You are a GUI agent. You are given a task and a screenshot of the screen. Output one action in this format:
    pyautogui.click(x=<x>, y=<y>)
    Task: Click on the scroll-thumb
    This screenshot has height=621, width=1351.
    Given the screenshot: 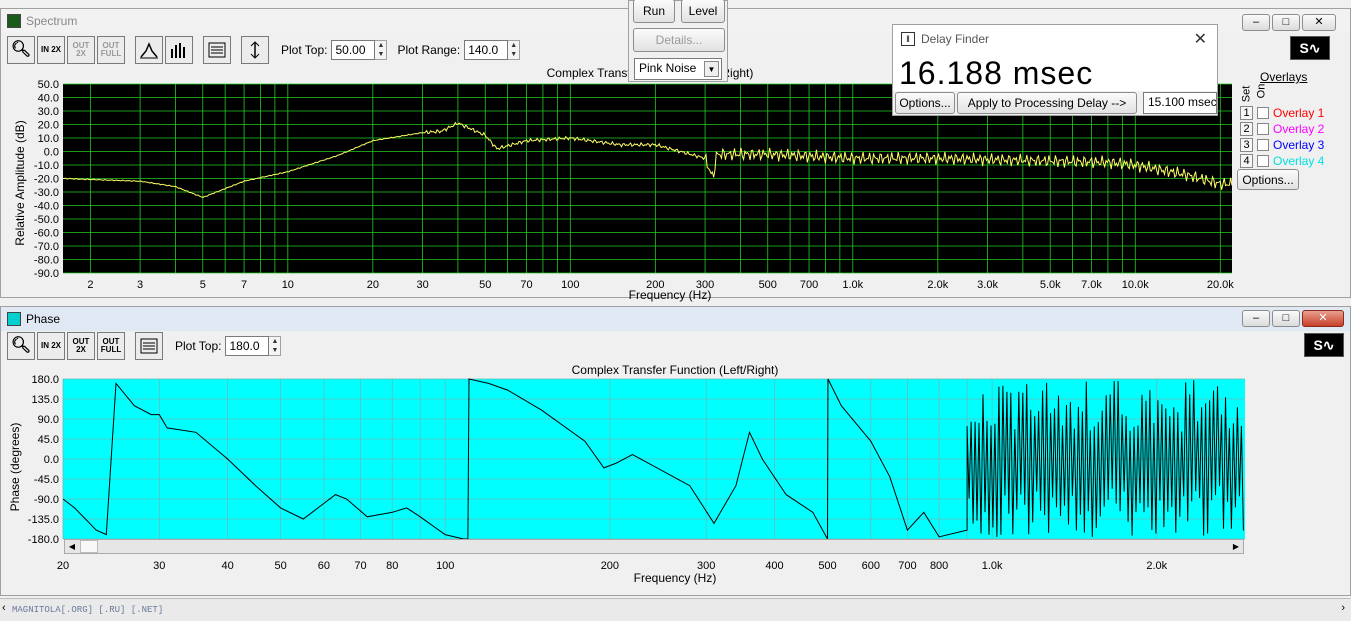 What is the action you would take?
    pyautogui.click(x=89, y=546)
    